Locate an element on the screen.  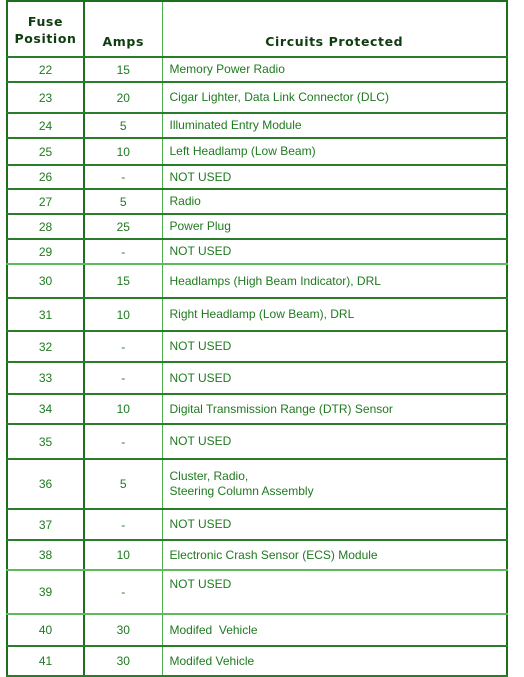
fuse-row: 41 30 Modifed Vehicle is located at coordinates (257, 661).